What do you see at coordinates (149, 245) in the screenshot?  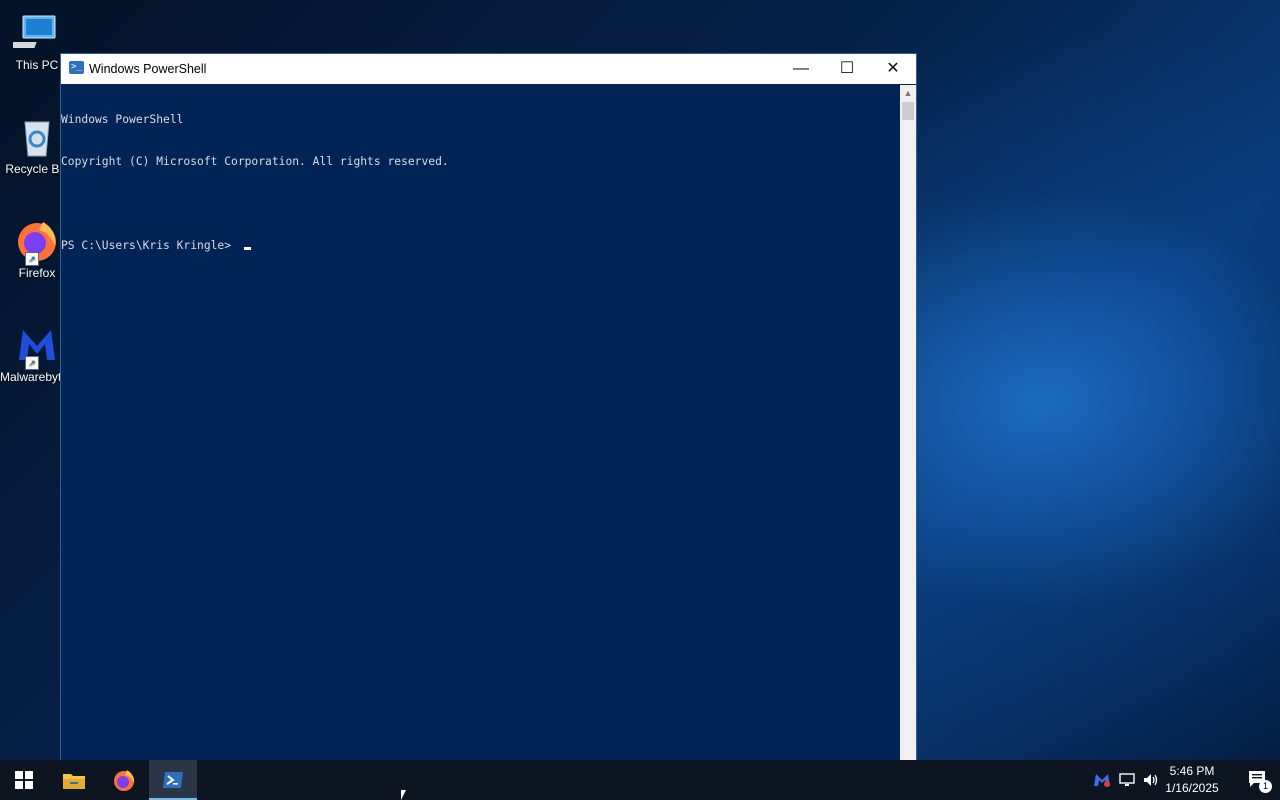 I see `console-prompt: PS C:\Users\Kris Kringle>` at bounding box center [149, 245].